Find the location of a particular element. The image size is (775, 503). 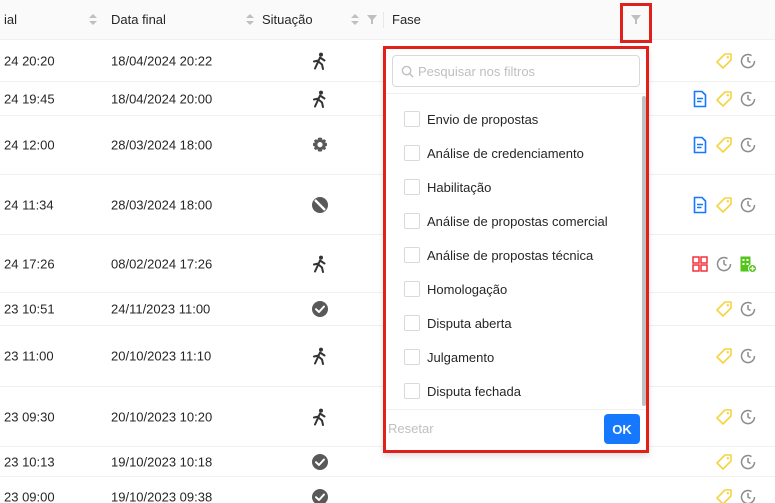

highlight-box-filter-icon is located at coordinates (636, 23).